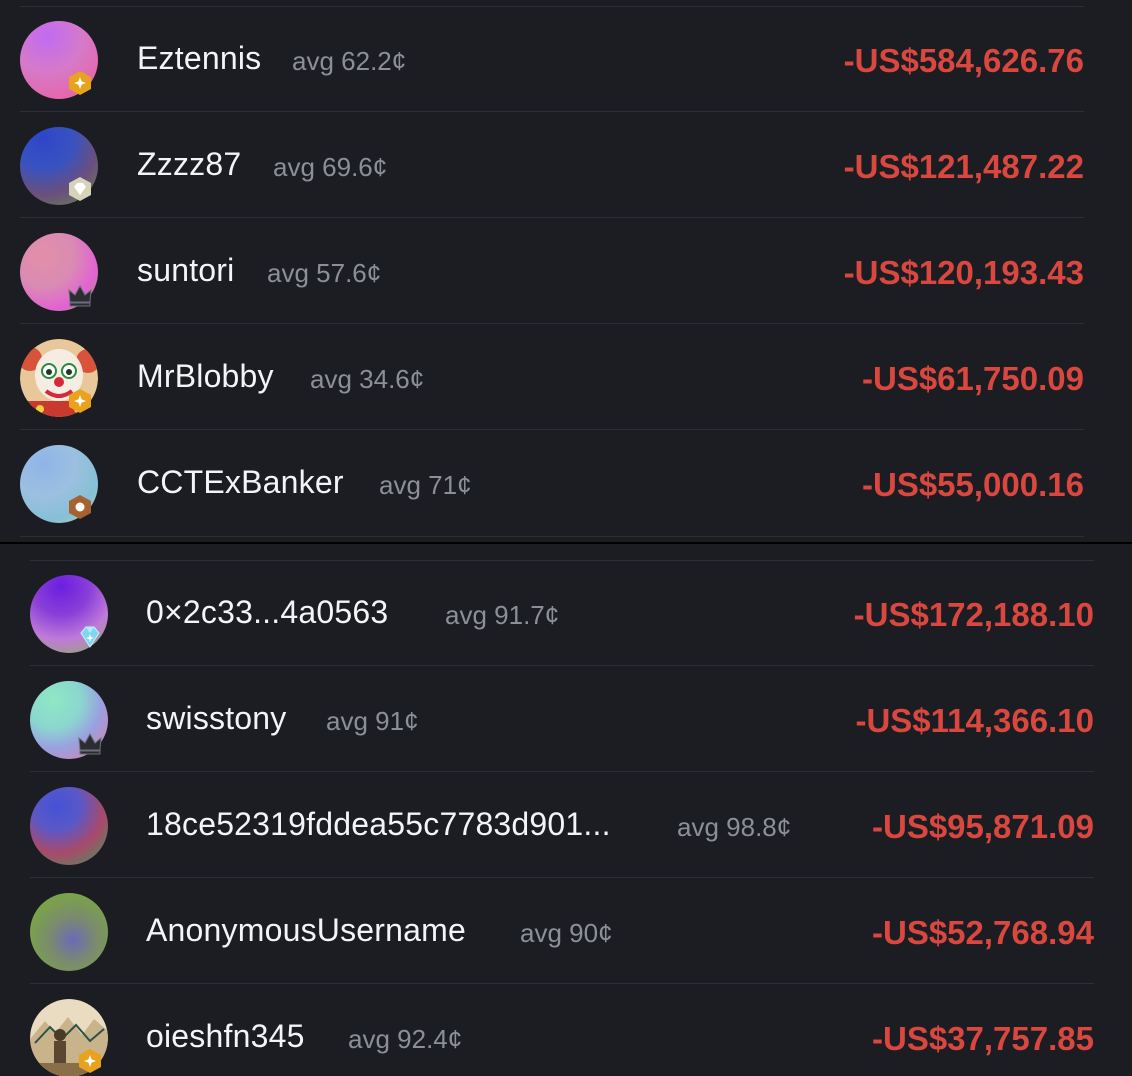 The width and height of the screenshot is (1132, 1076). I want to click on loss-amount: -US$584,626.76, so click(963, 60).